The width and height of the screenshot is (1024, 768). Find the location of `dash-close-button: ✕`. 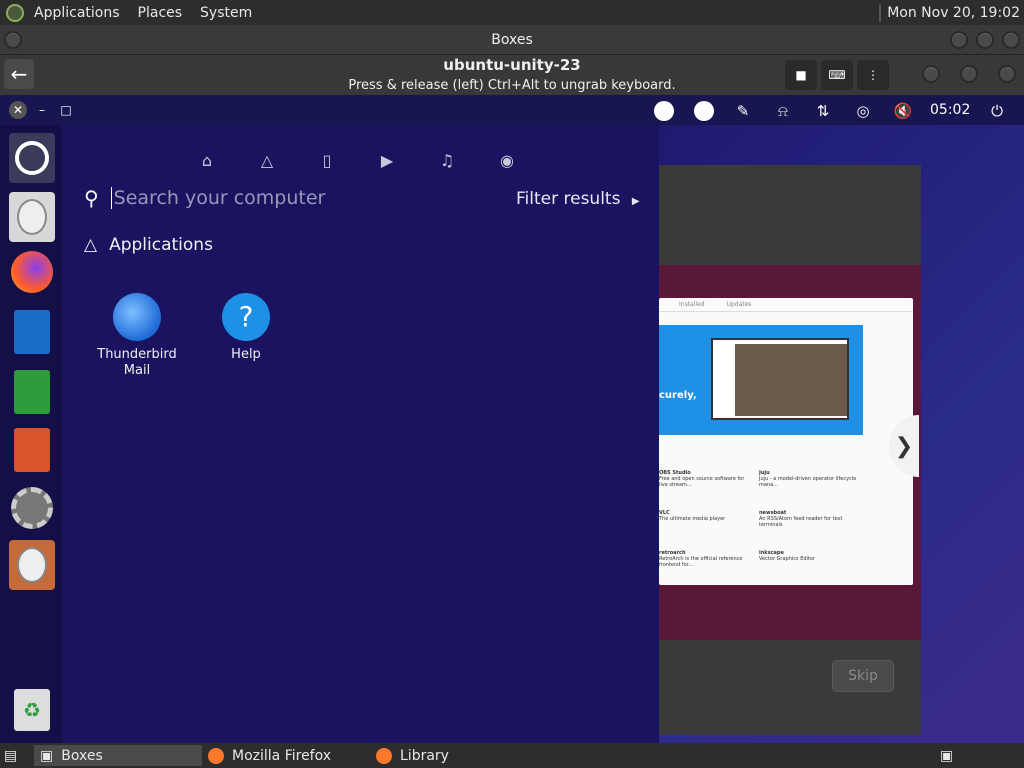

dash-close-button: ✕ is located at coordinates (18, 110).